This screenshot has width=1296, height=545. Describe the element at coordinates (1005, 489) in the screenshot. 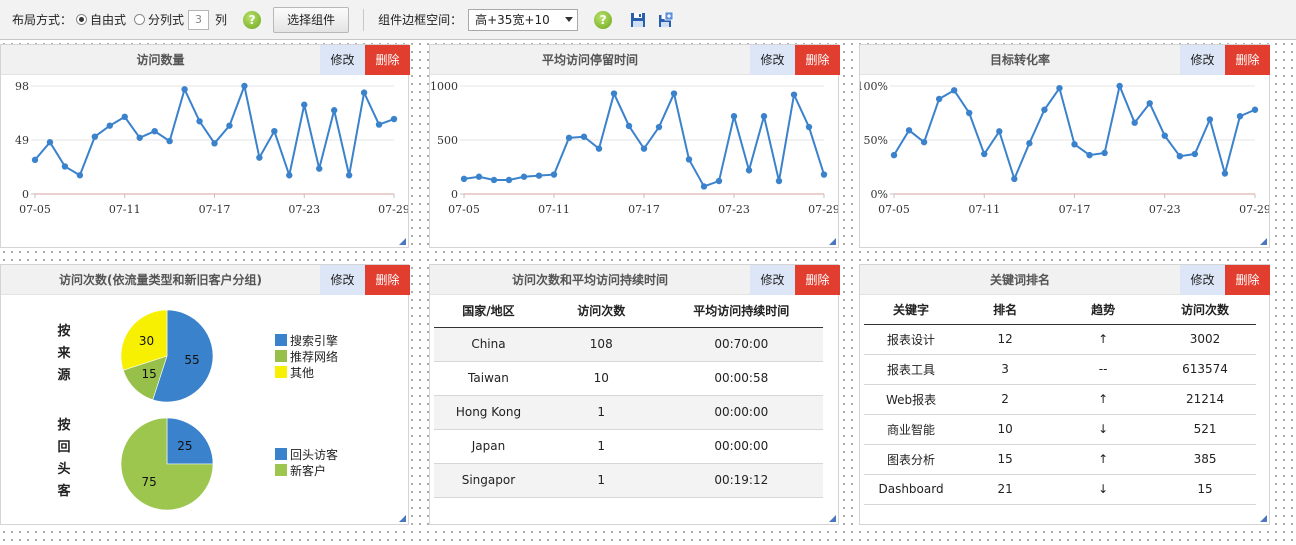

I see `table-cell: 21` at that location.